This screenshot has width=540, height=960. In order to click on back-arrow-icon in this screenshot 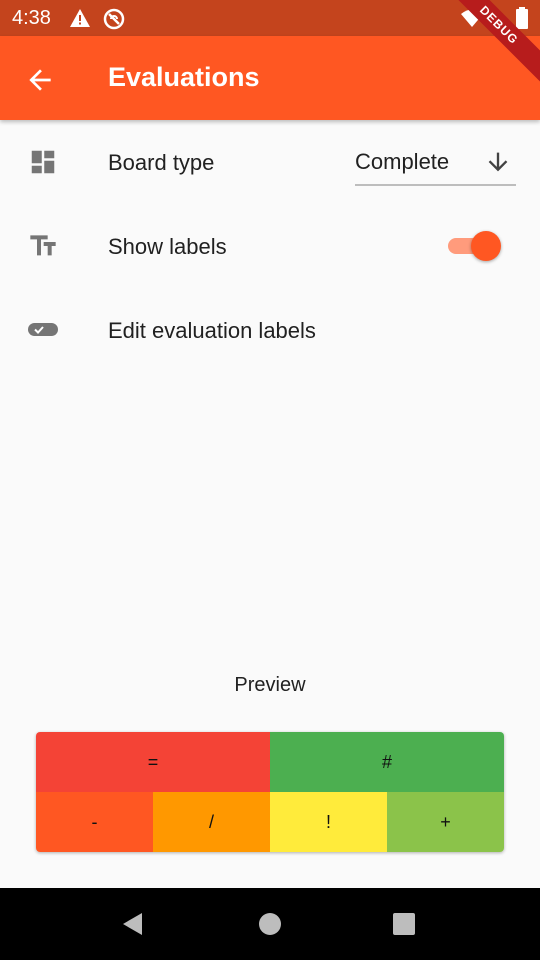, I will do `click(40, 80)`.